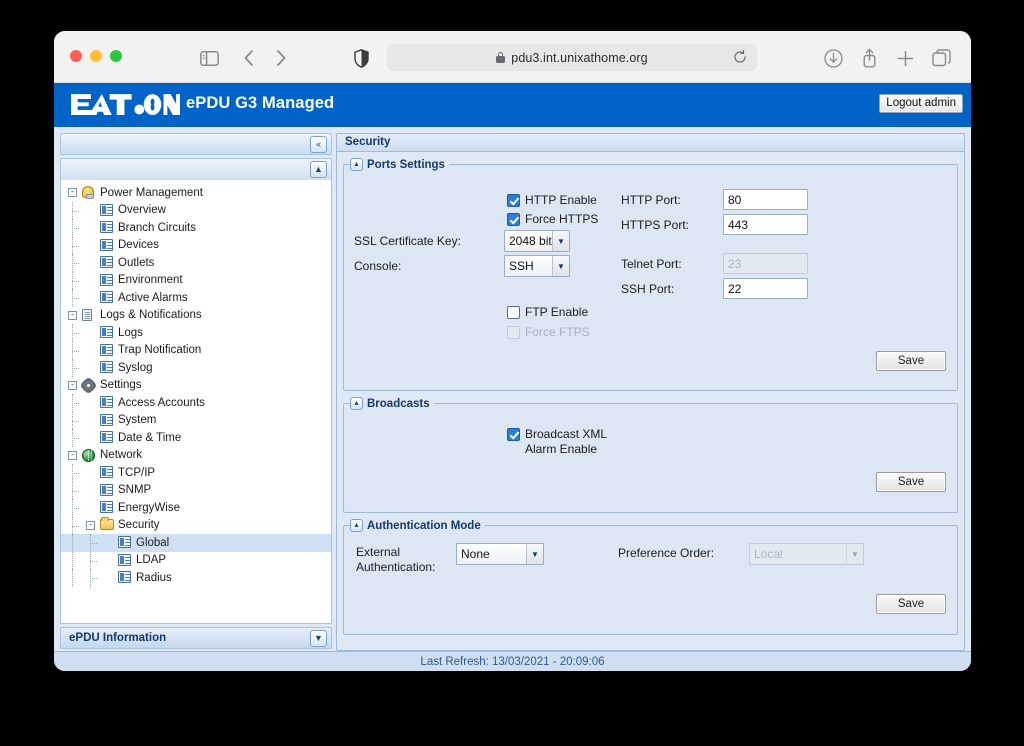 The image size is (1024, 746). What do you see at coordinates (196, 263) in the screenshot?
I see `tree-item-outlets: Outlets` at bounding box center [196, 263].